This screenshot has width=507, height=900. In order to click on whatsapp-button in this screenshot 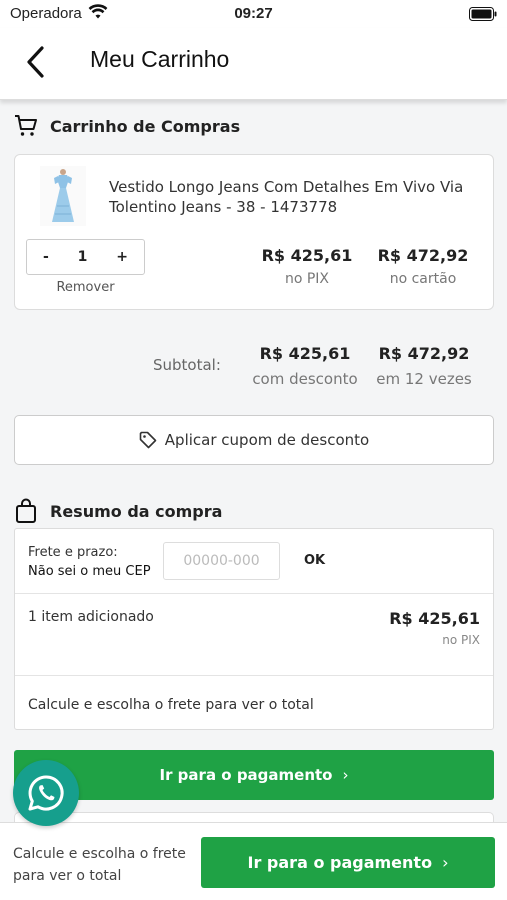, I will do `click(46, 793)`.